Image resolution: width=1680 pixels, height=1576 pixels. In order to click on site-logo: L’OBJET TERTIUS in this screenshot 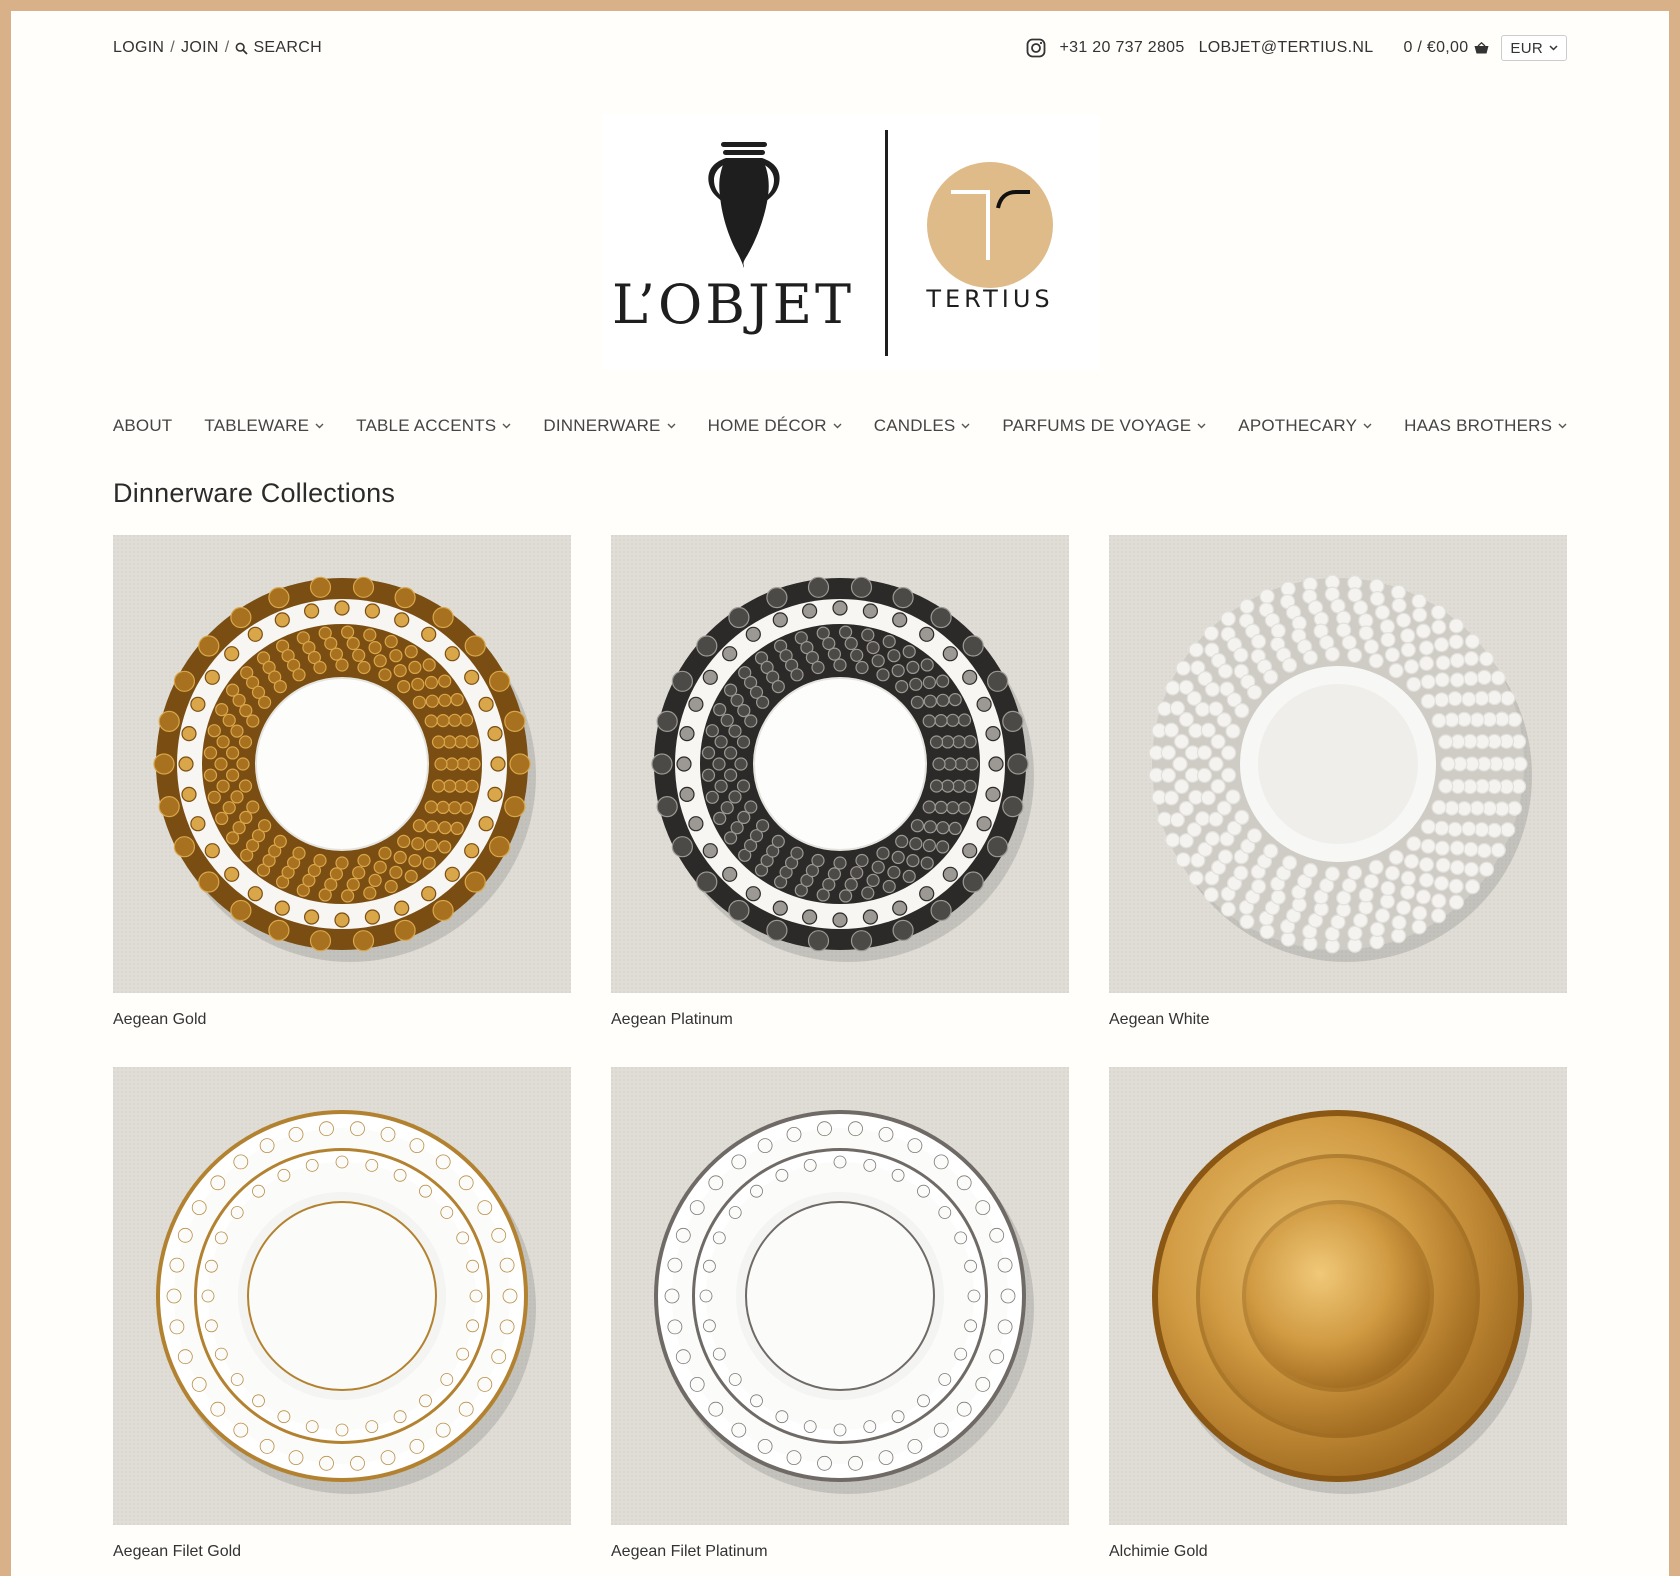, I will do `click(851, 242)`.